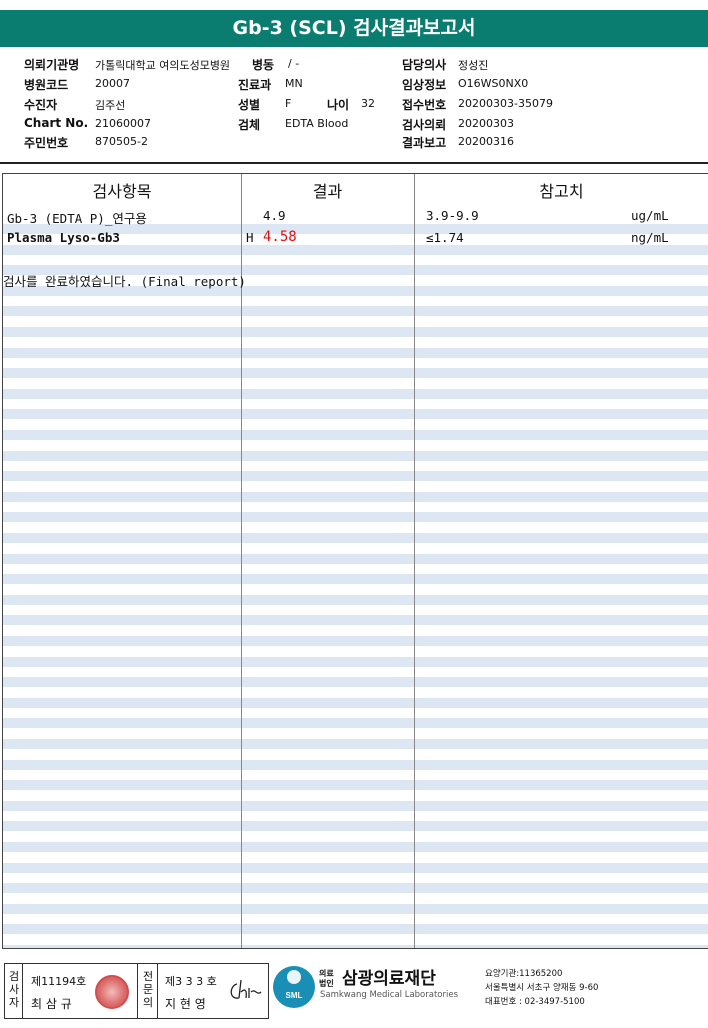  Describe the element at coordinates (148, 989) in the screenshot. I see `specialist-label: 전문의` at that location.